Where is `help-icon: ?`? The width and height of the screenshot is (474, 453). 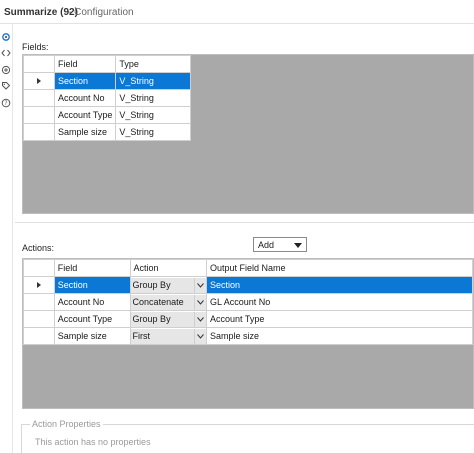
help-icon: ? is located at coordinates (6, 103).